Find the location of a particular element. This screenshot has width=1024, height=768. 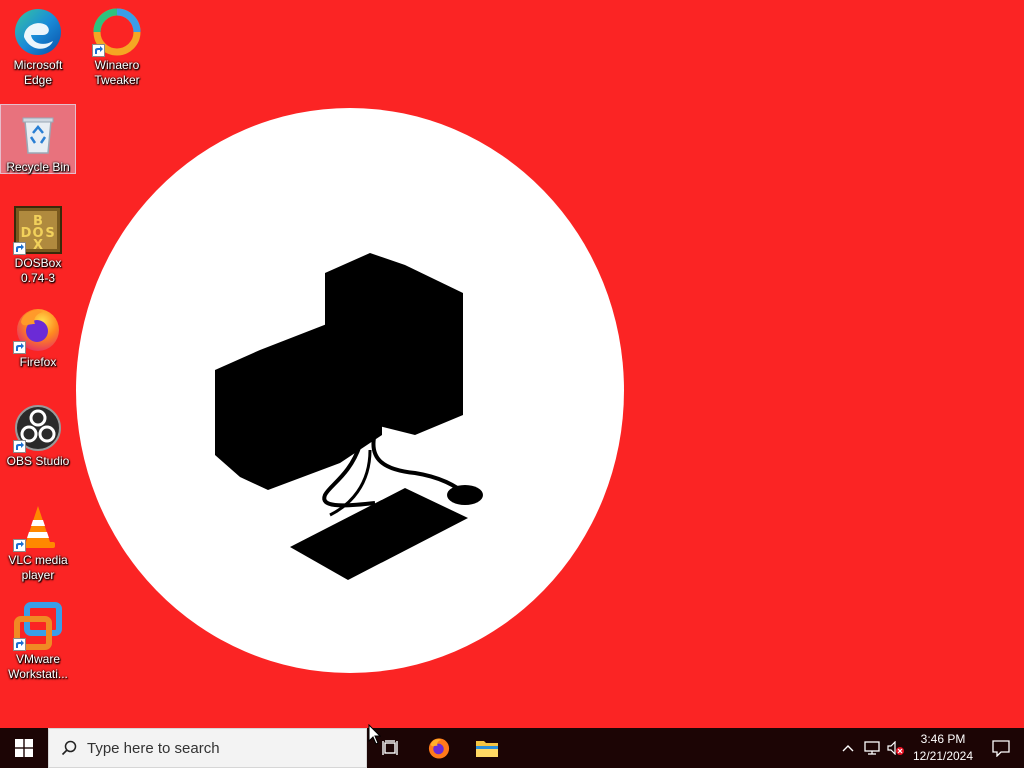

show-hidden-icons-button is located at coordinates (848, 748).